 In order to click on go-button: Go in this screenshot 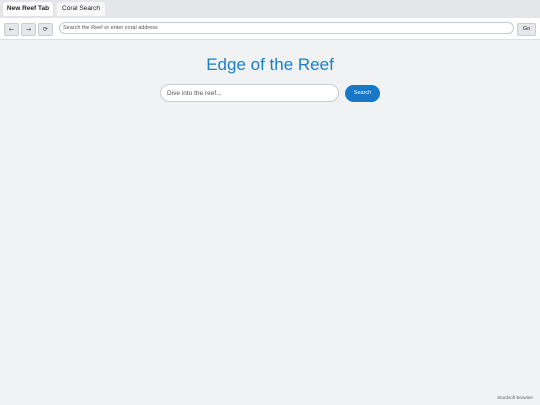, I will do `click(526, 29)`.